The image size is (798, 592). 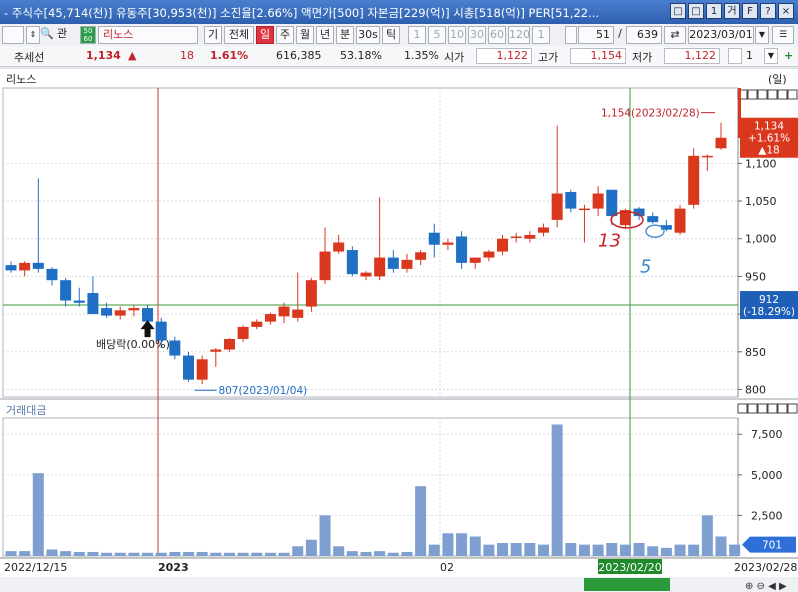 I want to click on cursor-price-tag-line-0: 912, so click(x=769, y=300).